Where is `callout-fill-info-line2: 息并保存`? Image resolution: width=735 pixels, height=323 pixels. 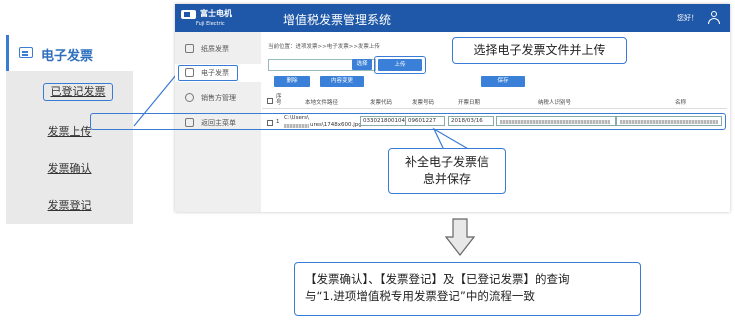 callout-fill-info-line2: 息并保存 is located at coordinates (446, 179).